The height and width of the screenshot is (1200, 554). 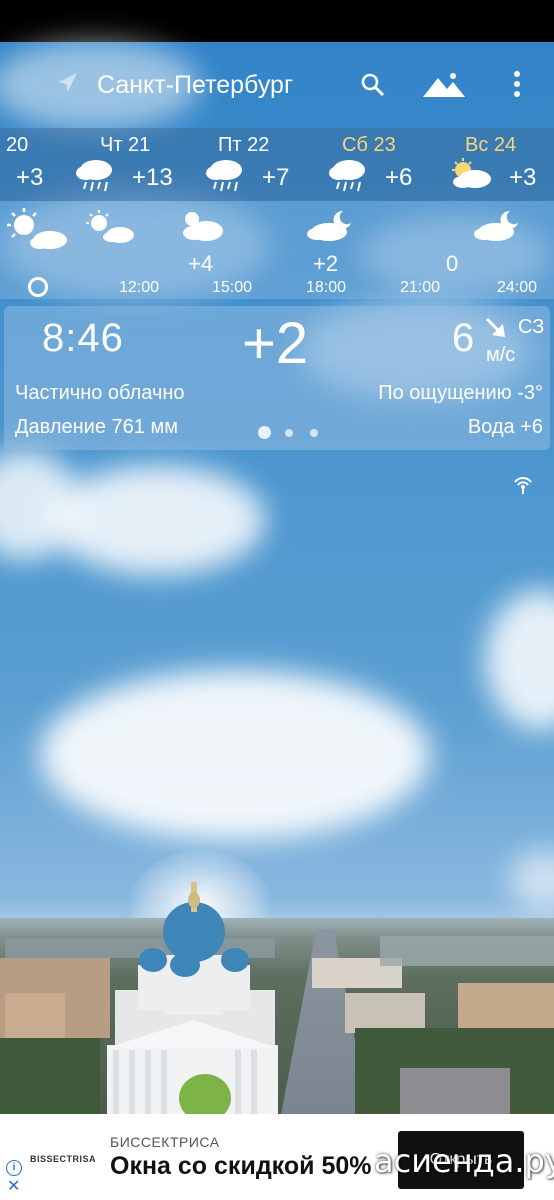 What do you see at coordinates (17, 145) in the screenshot?
I see `day-label: 20` at bounding box center [17, 145].